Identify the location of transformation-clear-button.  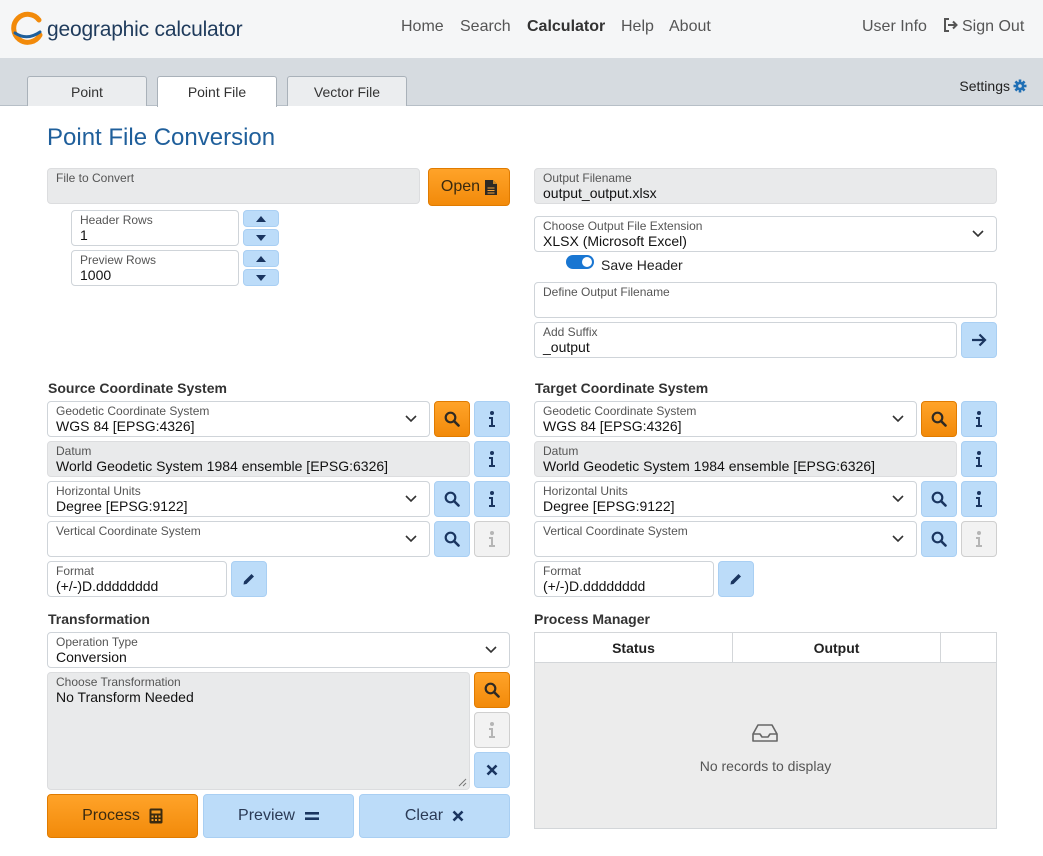
(492, 770).